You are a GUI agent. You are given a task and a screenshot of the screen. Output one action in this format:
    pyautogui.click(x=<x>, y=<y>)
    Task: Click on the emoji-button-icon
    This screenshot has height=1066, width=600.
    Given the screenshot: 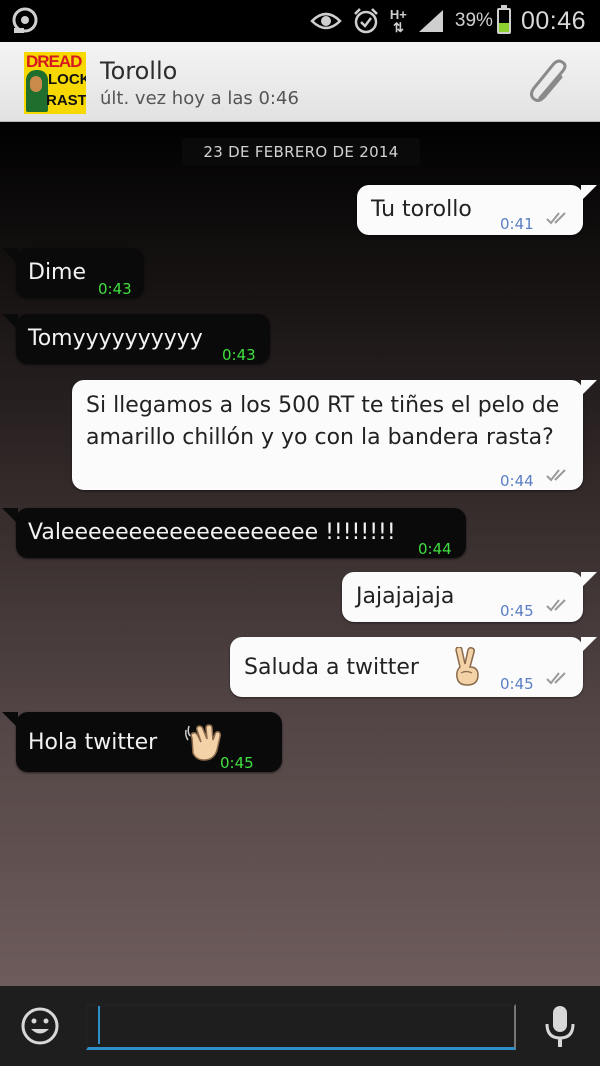 What is the action you would take?
    pyautogui.click(x=40, y=1026)
    